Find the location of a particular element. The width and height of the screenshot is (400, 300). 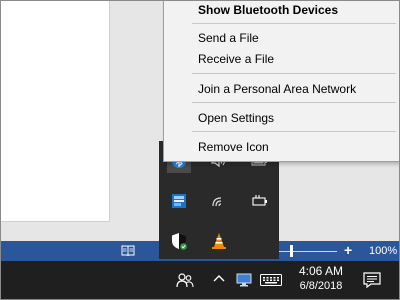

menu-item-join-personal-area-network: Join a Personal Area Network is located at coordinates (281, 89).